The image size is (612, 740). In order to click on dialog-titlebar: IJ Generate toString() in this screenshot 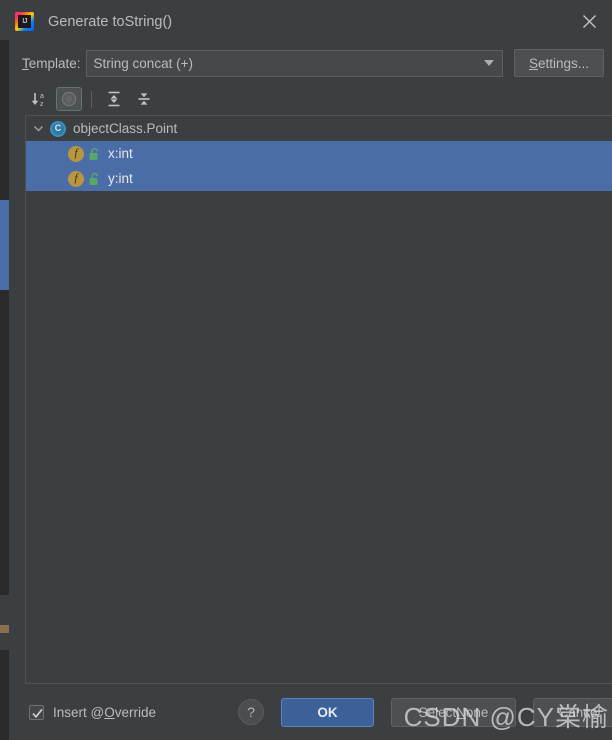, I will do `click(310, 21)`.